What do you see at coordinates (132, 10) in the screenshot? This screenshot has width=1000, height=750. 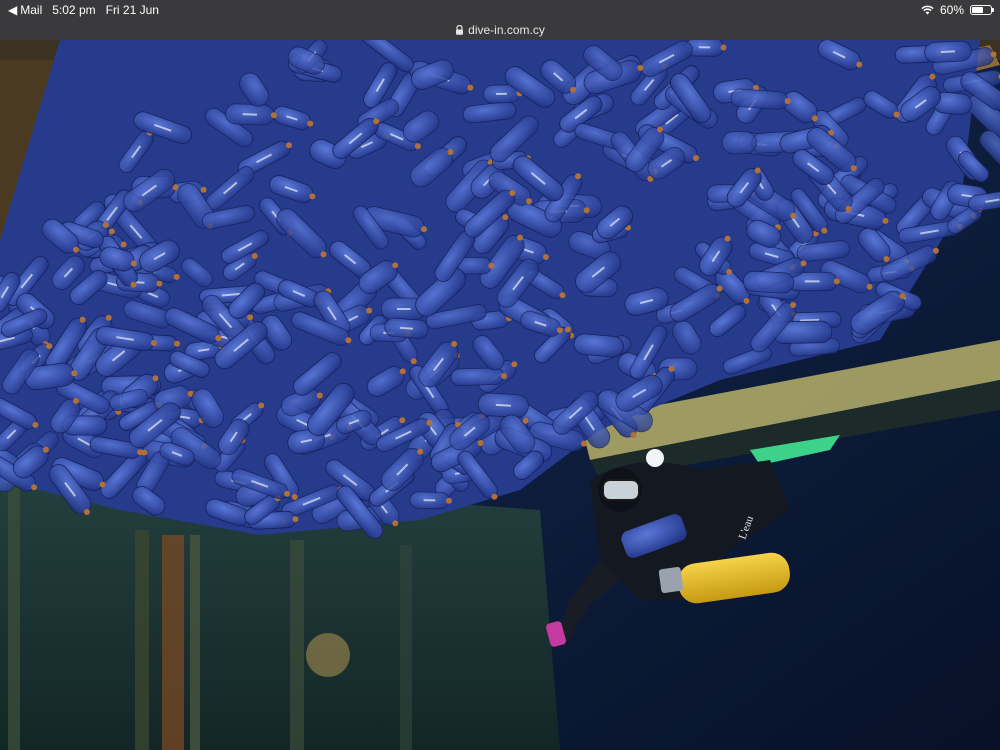 I see `status-date: Fri 21 Jun` at bounding box center [132, 10].